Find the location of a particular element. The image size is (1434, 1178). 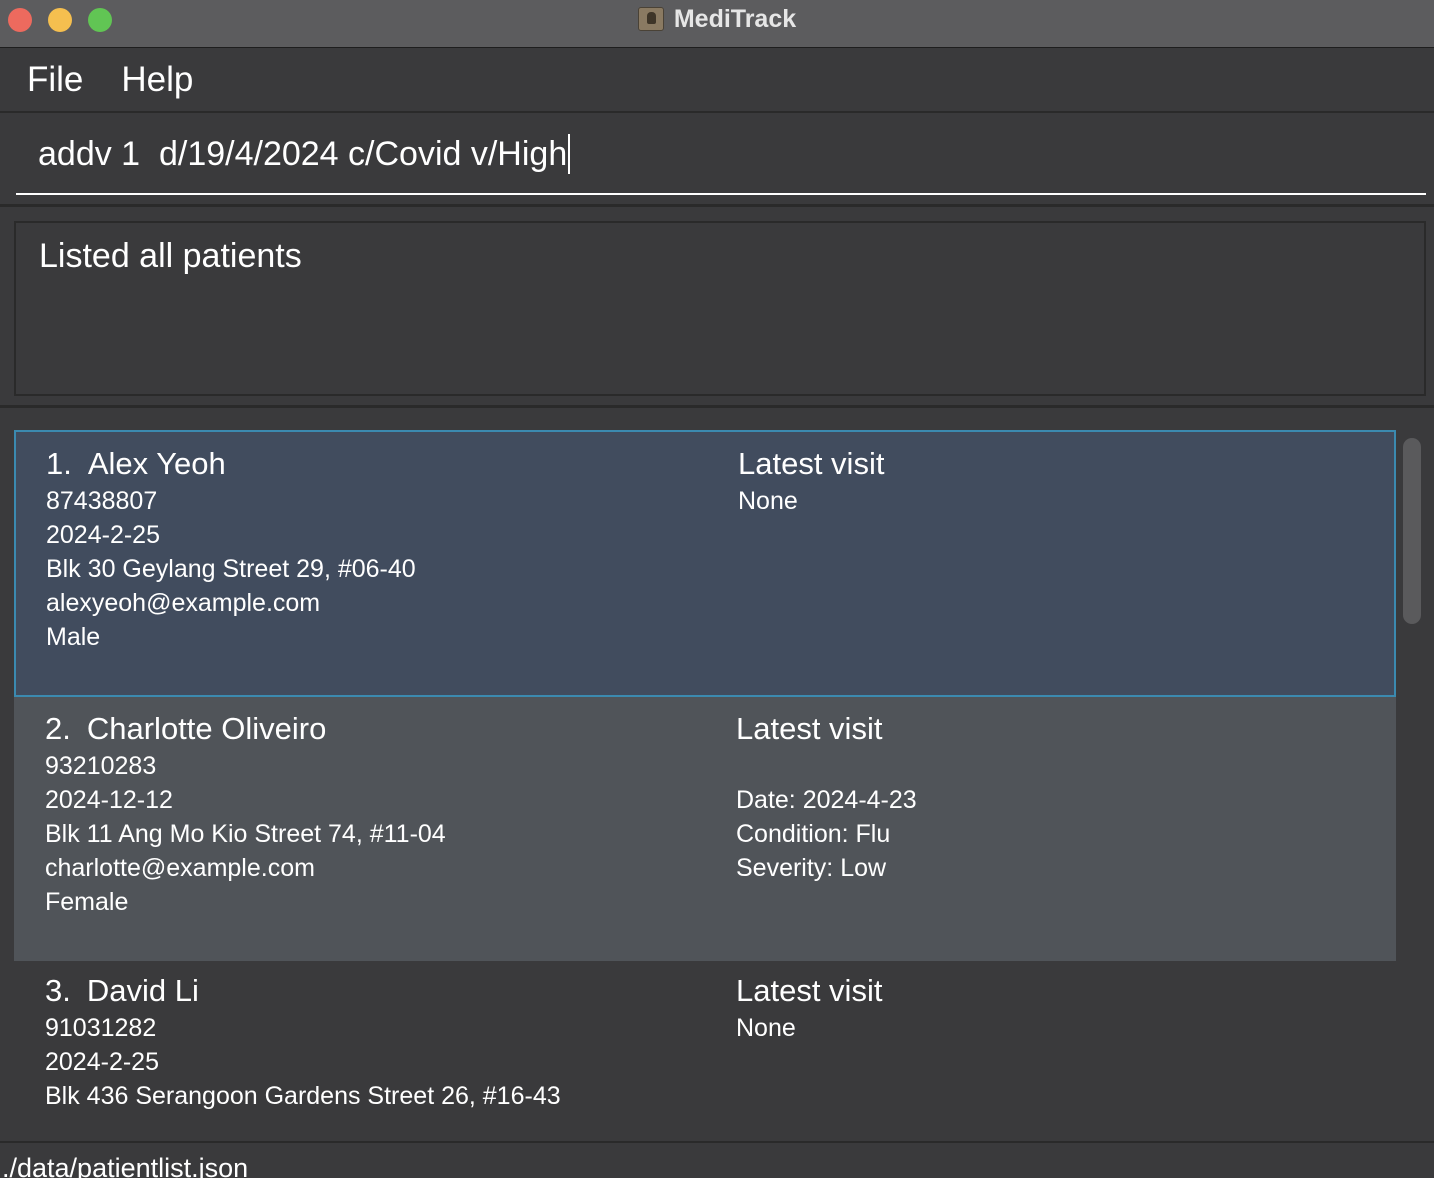

patient-gender: Female is located at coordinates (87, 902).